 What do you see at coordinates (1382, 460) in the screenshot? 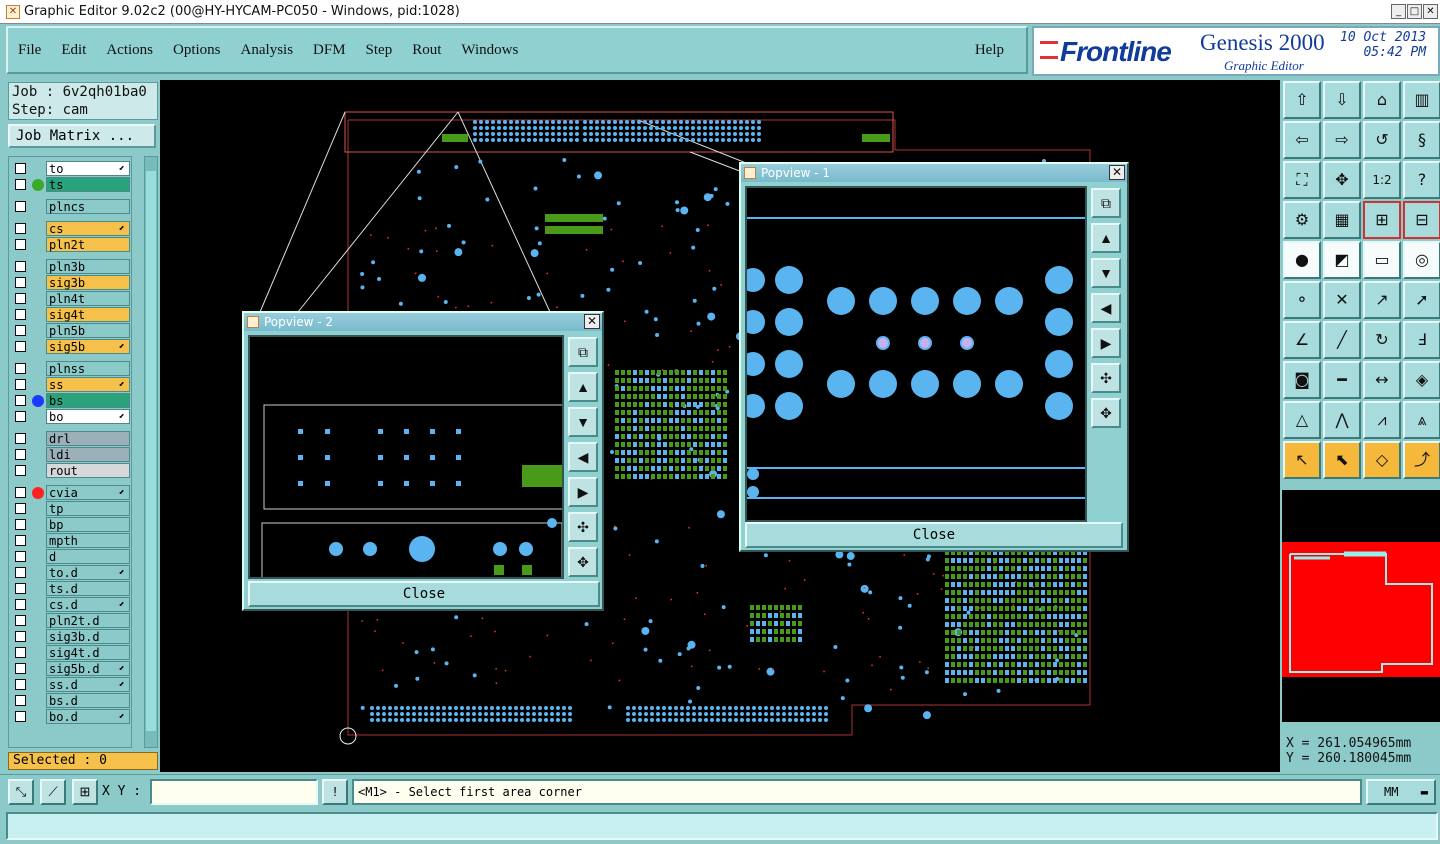
I see `tool-pointer-diamond-icon: ◇` at bounding box center [1382, 460].